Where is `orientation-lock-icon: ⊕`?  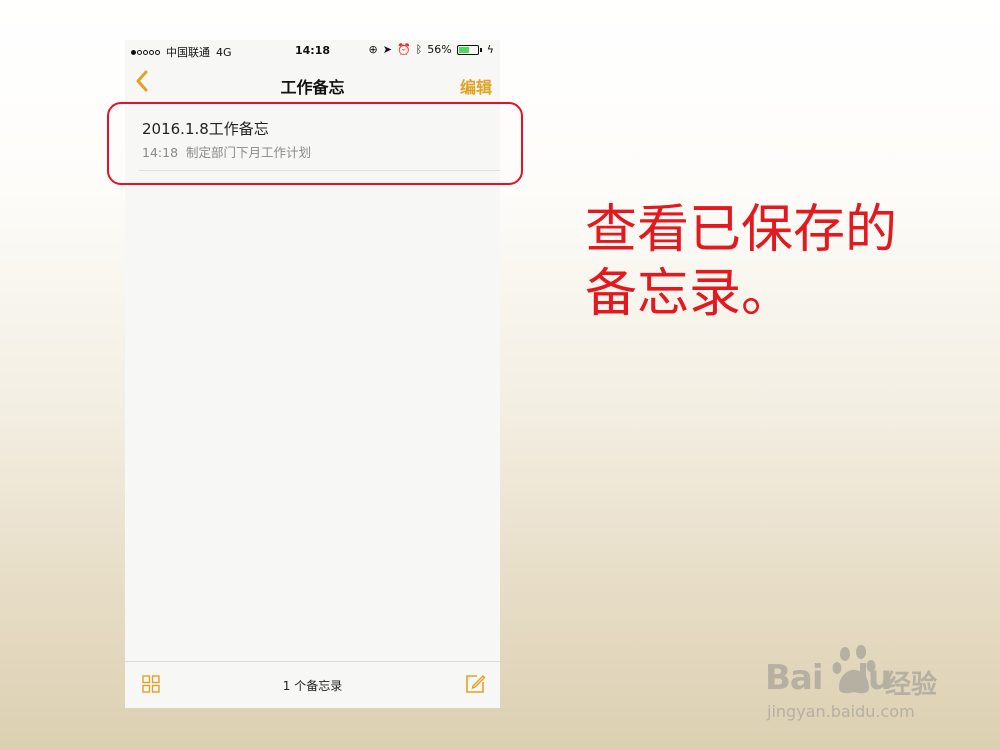 orientation-lock-icon: ⊕ is located at coordinates (373, 49).